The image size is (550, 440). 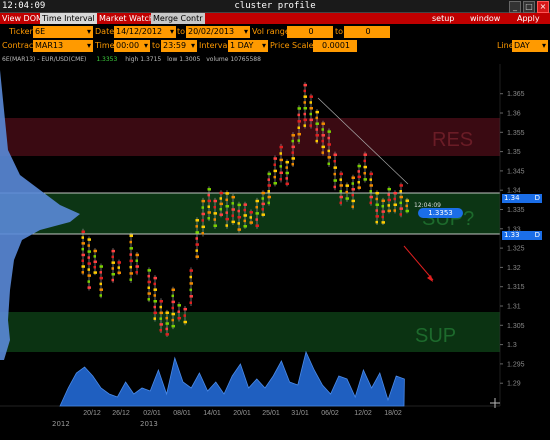 I want to click on vol-to-field: 0, so click(x=367, y=32).